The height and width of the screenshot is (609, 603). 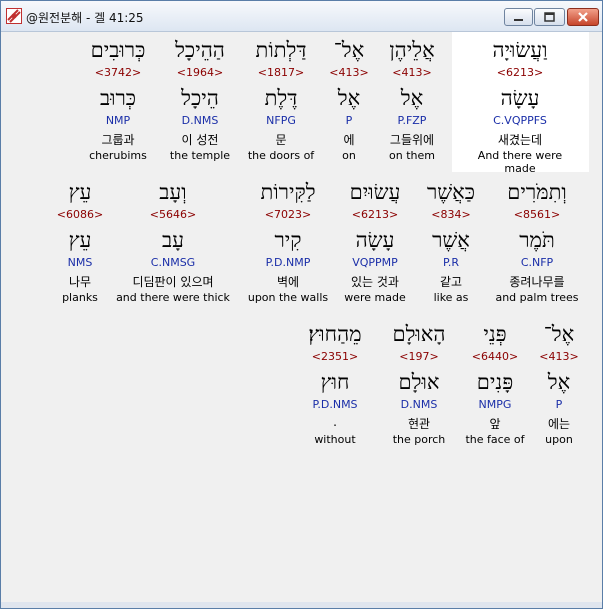 I want to click on korean-gloss: 그룹과, so click(x=118, y=140).